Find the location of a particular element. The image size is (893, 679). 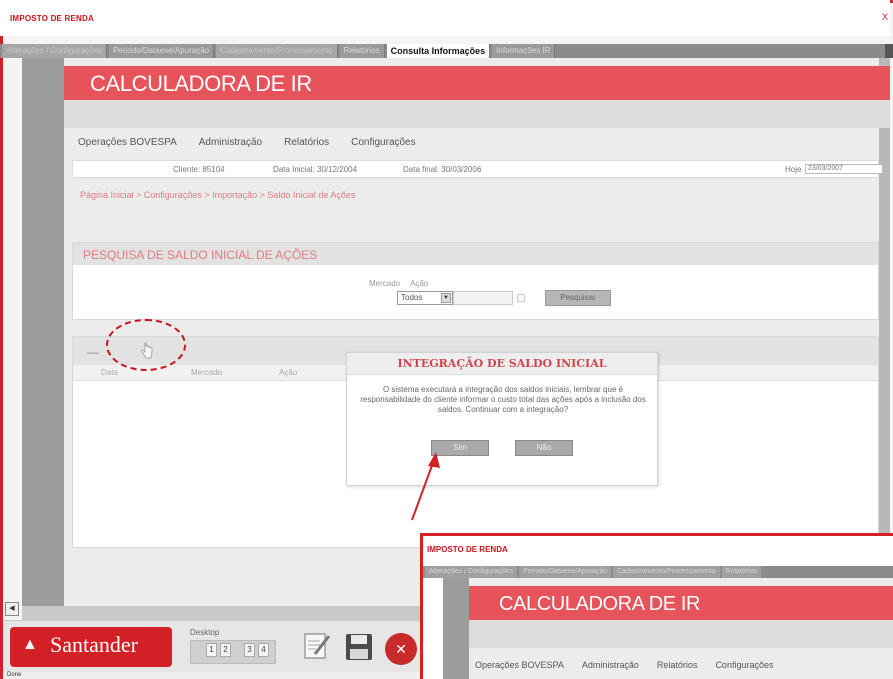

save-icon is located at coordinates (359, 647).